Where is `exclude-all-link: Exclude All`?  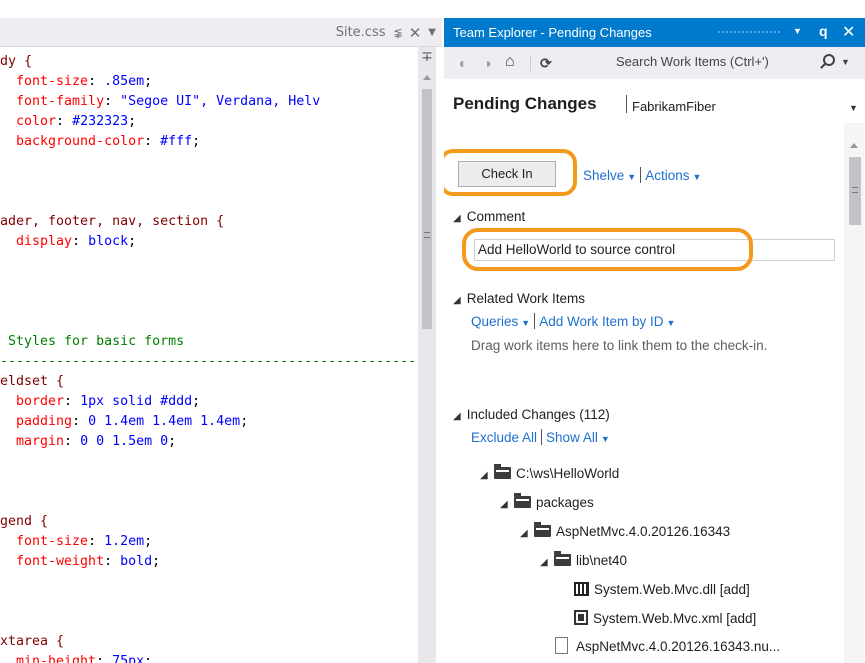
exclude-all-link: Exclude All is located at coordinates (504, 437).